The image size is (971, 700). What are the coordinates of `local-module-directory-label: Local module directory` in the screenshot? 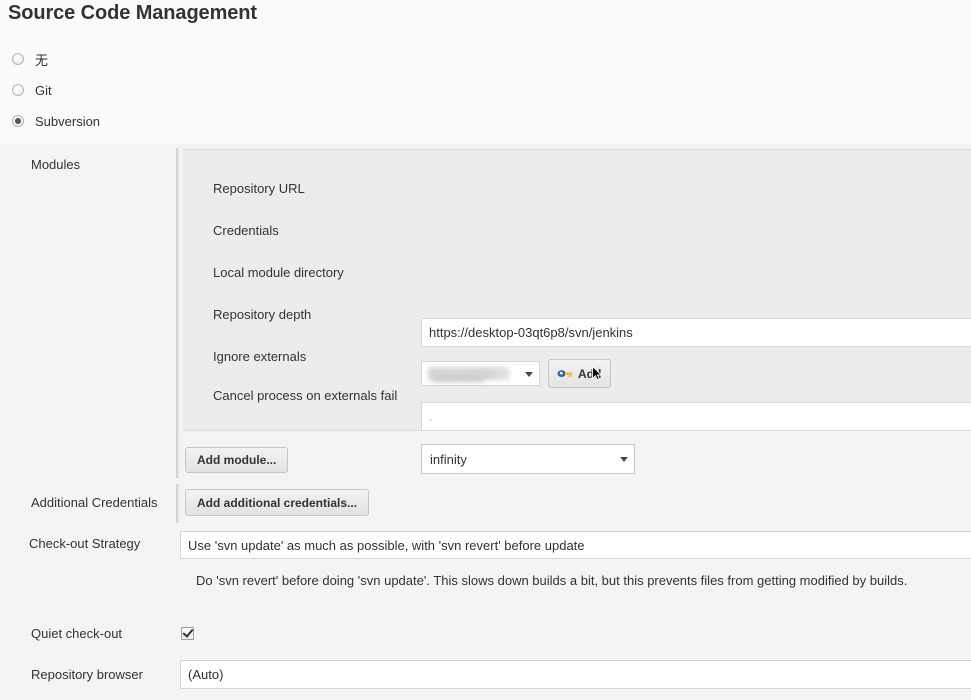 It's located at (278, 272).